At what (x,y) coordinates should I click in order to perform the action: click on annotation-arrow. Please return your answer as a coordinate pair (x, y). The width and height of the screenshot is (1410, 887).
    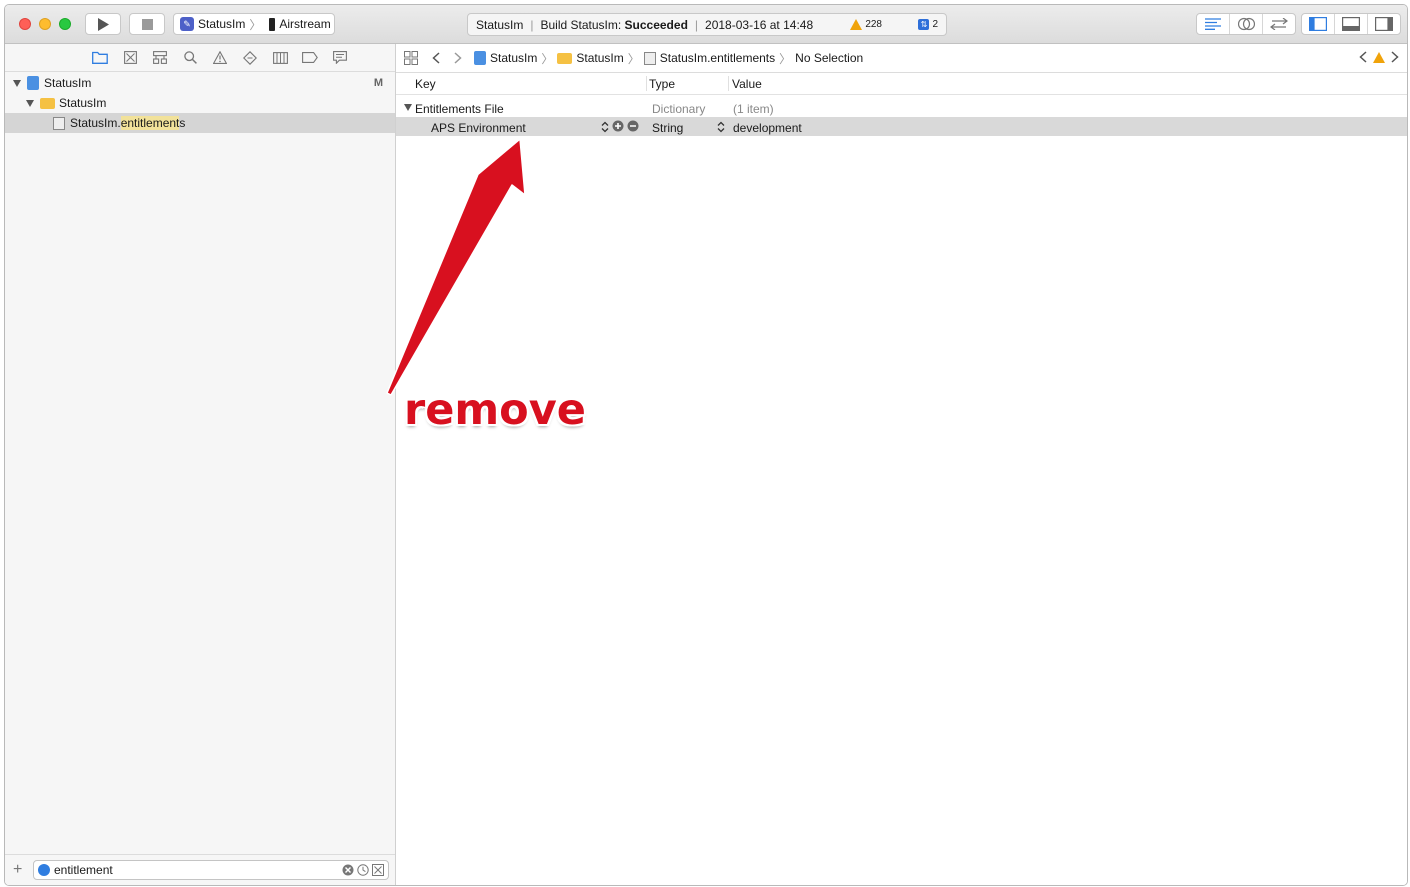
    Looking at the image, I should click on (456, 267).